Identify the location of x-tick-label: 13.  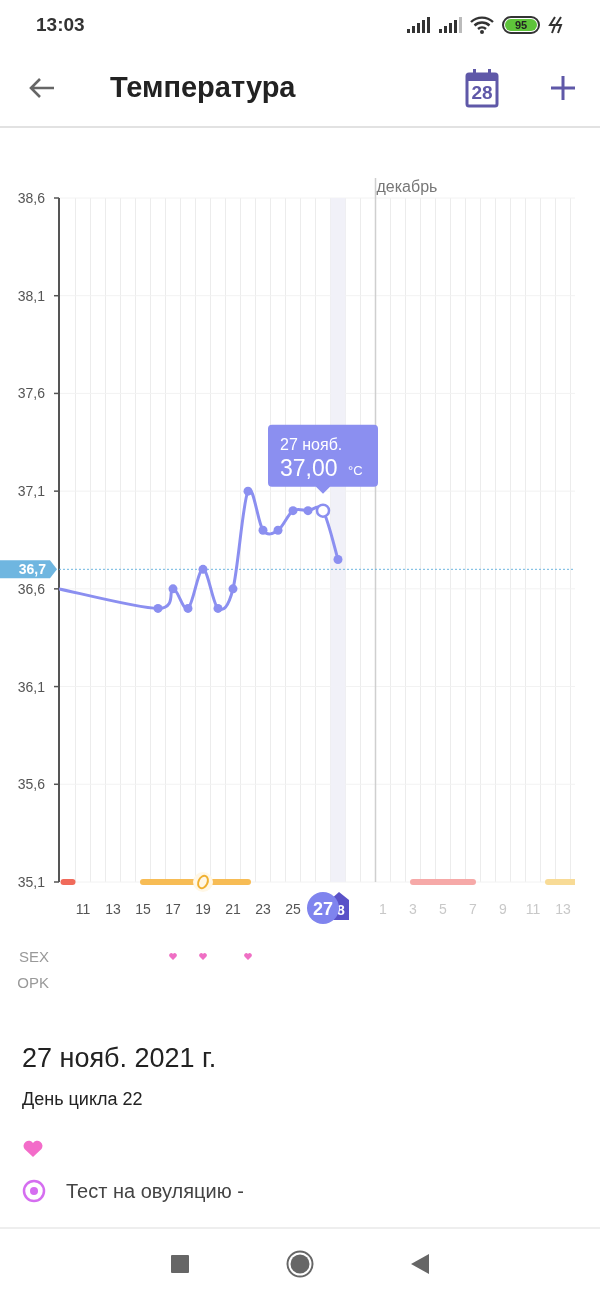
(113, 909).